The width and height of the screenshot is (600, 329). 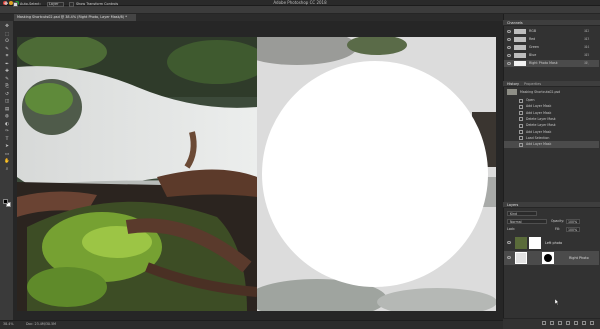 What do you see at coordinates (587, 47) in the screenshot?
I see `channel-shortcut: ⌘4` at bounding box center [587, 47].